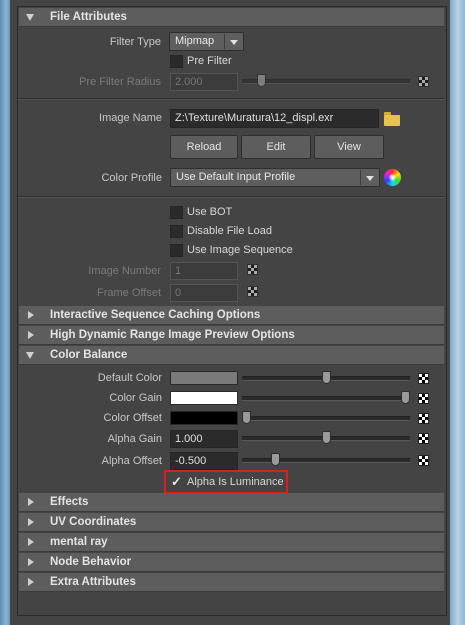  Describe the element at coordinates (209, 61) in the screenshot. I see `pre-filter-label: Pre Filter` at that location.